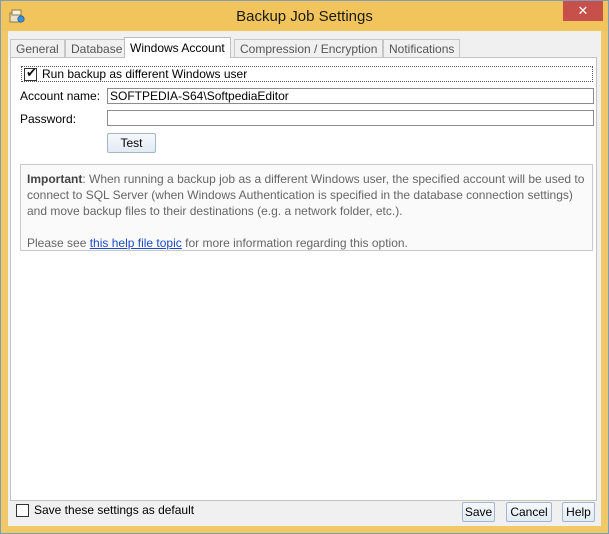 The image size is (609, 534). I want to click on title-bar: Backup Job Settings ✕, so click(304, 16).